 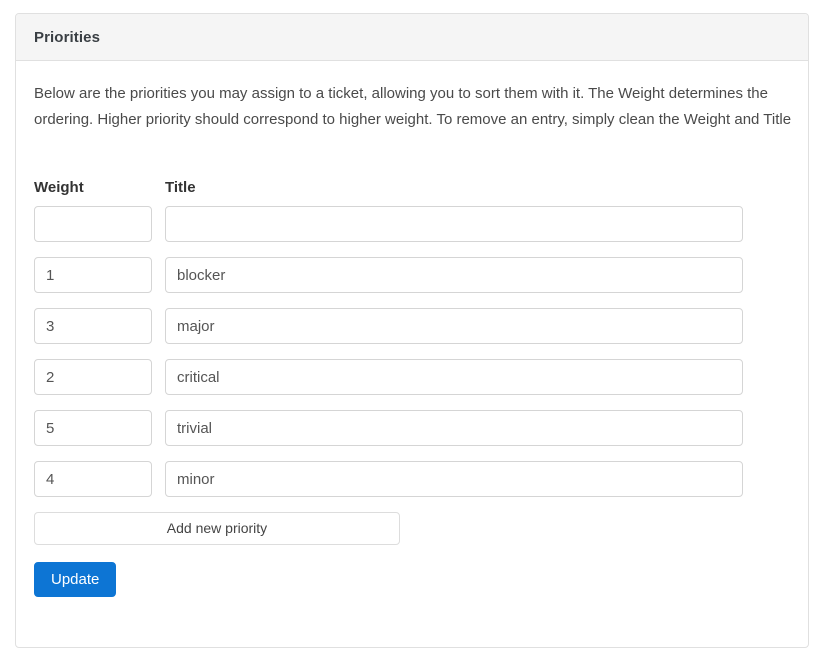 What do you see at coordinates (75, 579) in the screenshot?
I see `update-button: Update` at bounding box center [75, 579].